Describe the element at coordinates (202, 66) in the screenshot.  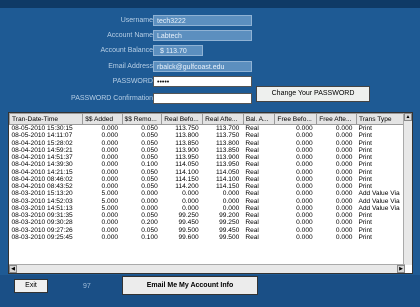
I see `email-field: rbalck@gulfcoast.edu` at that location.